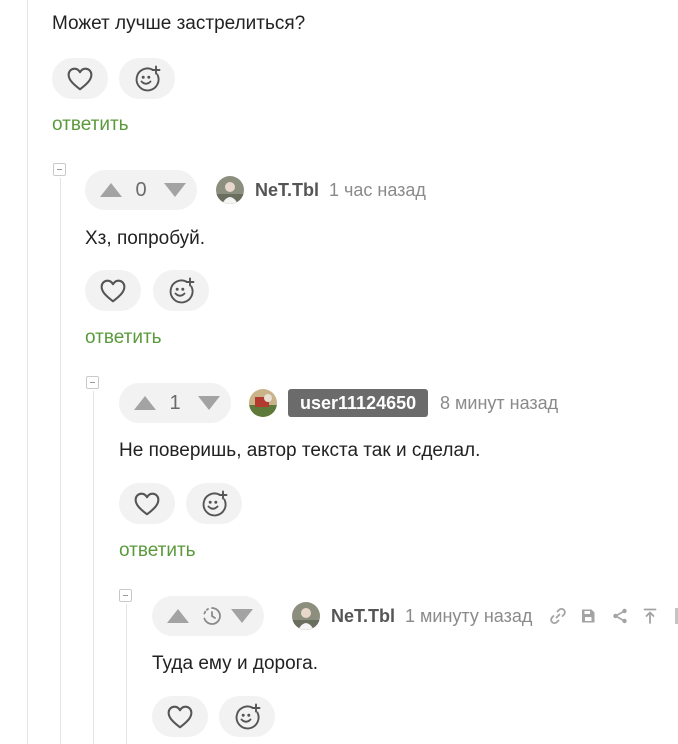  I want to click on share-icon, so click(620, 616).